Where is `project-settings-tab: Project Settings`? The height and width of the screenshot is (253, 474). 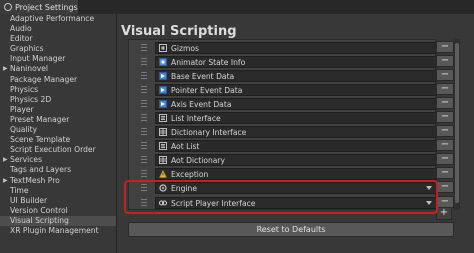
project-settings-tab: Project Settings is located at coordinates (39, 7).